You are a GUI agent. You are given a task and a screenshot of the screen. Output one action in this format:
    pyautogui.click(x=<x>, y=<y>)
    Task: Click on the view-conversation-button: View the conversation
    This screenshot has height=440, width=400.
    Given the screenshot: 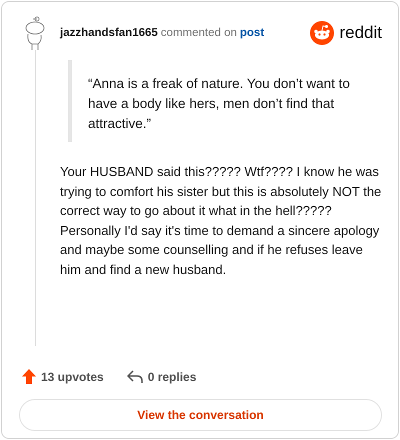 What is the action you would take?
    pyautogui.click(x=200, y=415)
    